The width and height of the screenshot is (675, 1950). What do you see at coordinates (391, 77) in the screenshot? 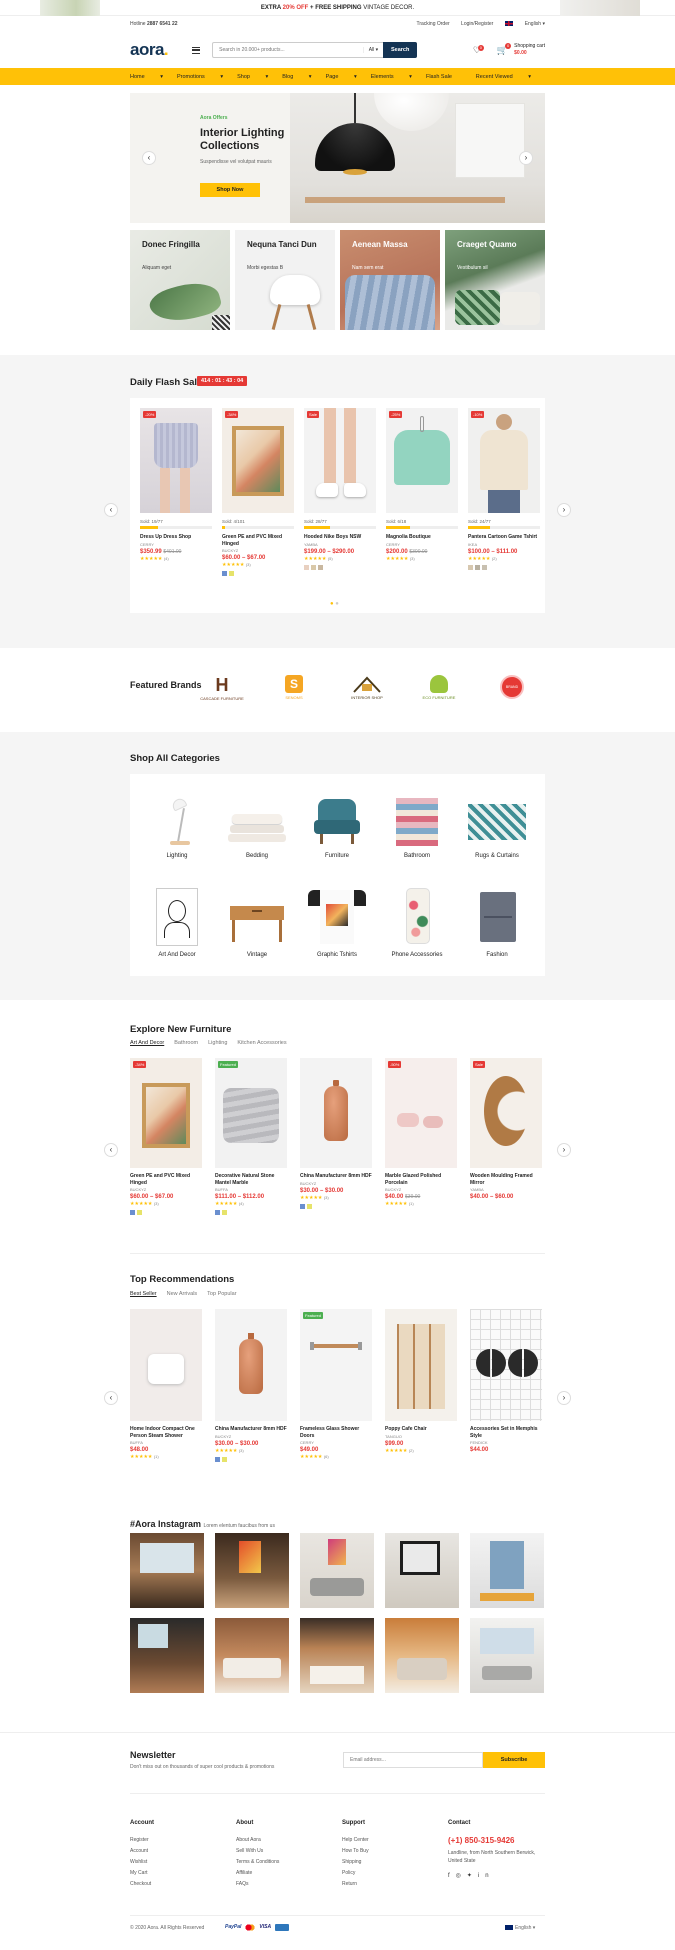
I see `nav-elements: Elements ▾` at bounding box center [391, 77].